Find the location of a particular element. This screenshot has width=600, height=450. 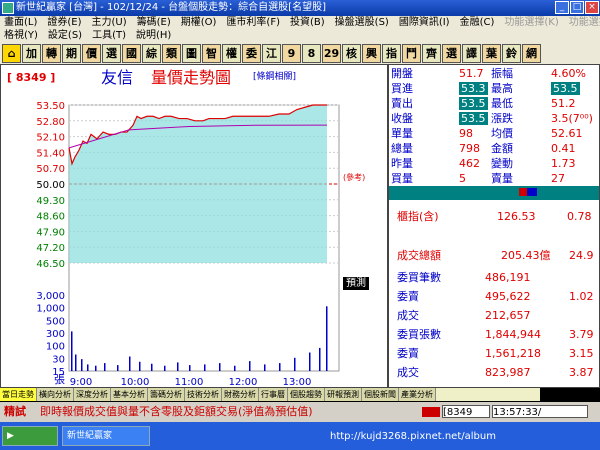

status-message: 即時報價成交值與量不含零股及鉅額交易(淨值為預估值) is located at coordinates (176, 411).